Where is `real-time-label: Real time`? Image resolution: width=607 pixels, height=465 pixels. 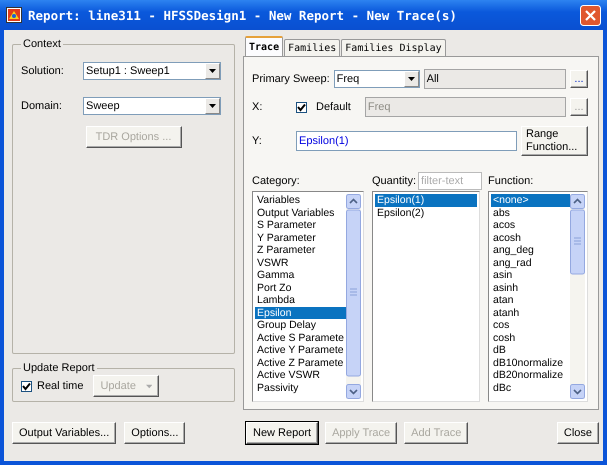 real-time-label: Real time is located at coordinates (60, 386).